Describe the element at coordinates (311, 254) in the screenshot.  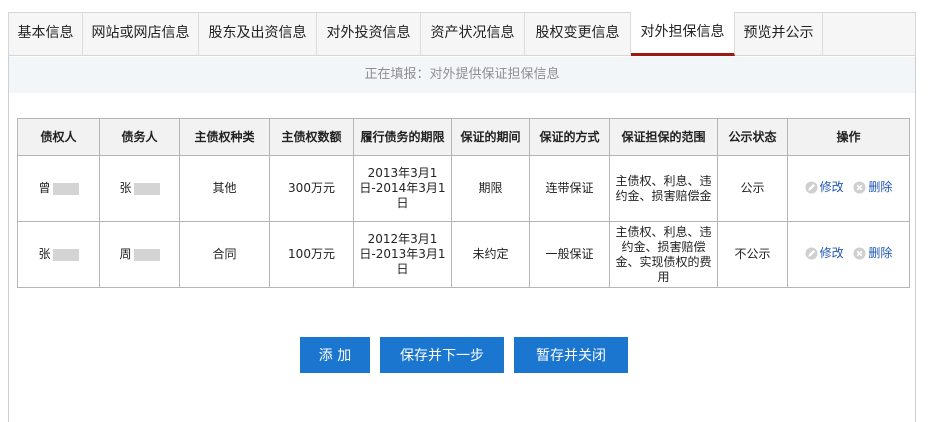
I see `cell-claim-amount: 100万元` at that location.